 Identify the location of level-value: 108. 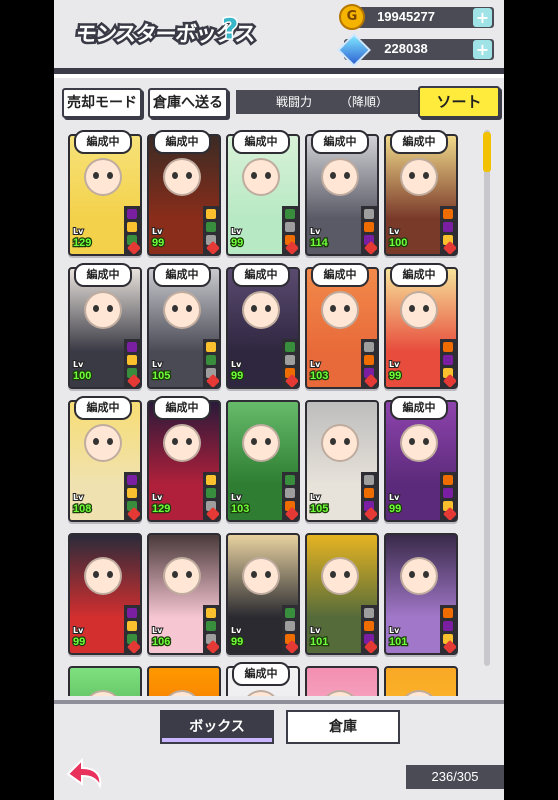
(82, 509).